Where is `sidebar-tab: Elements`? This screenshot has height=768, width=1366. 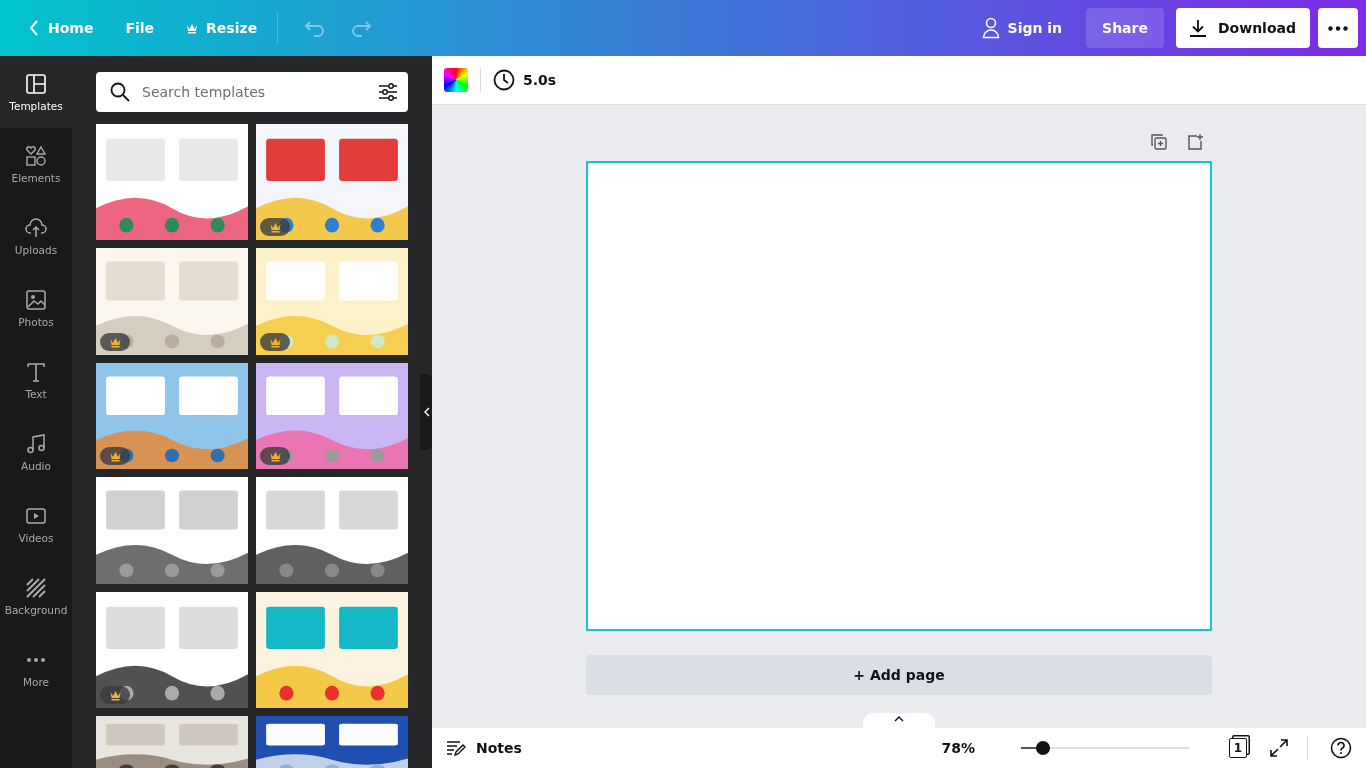 sidebar-tab: Elements is located at coordinates (36, 164).